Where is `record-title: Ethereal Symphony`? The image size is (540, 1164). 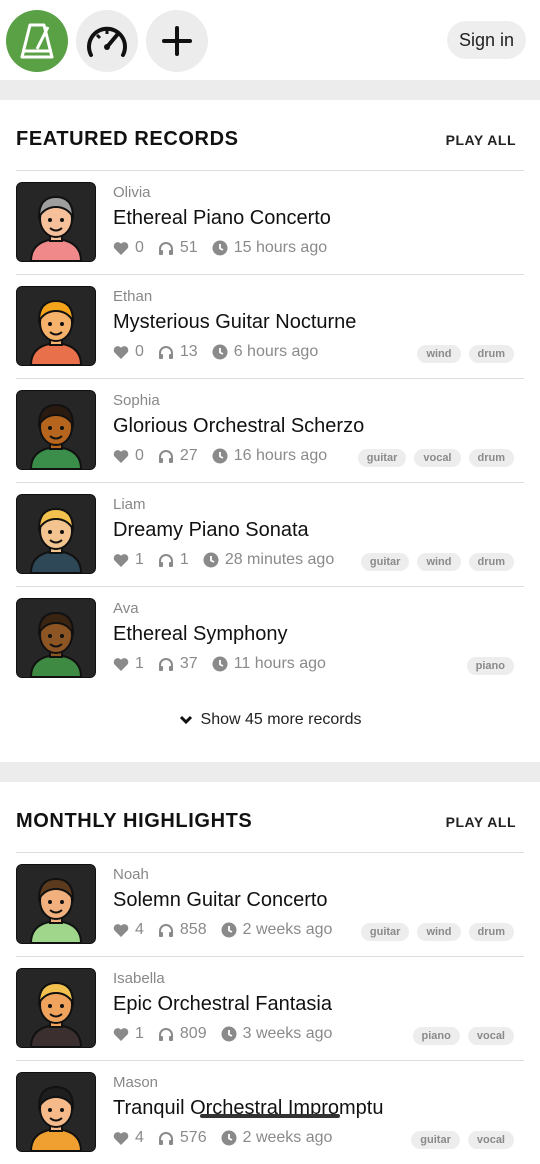 record-title: Ethereal Symphony is located at coordinates (318, 634).